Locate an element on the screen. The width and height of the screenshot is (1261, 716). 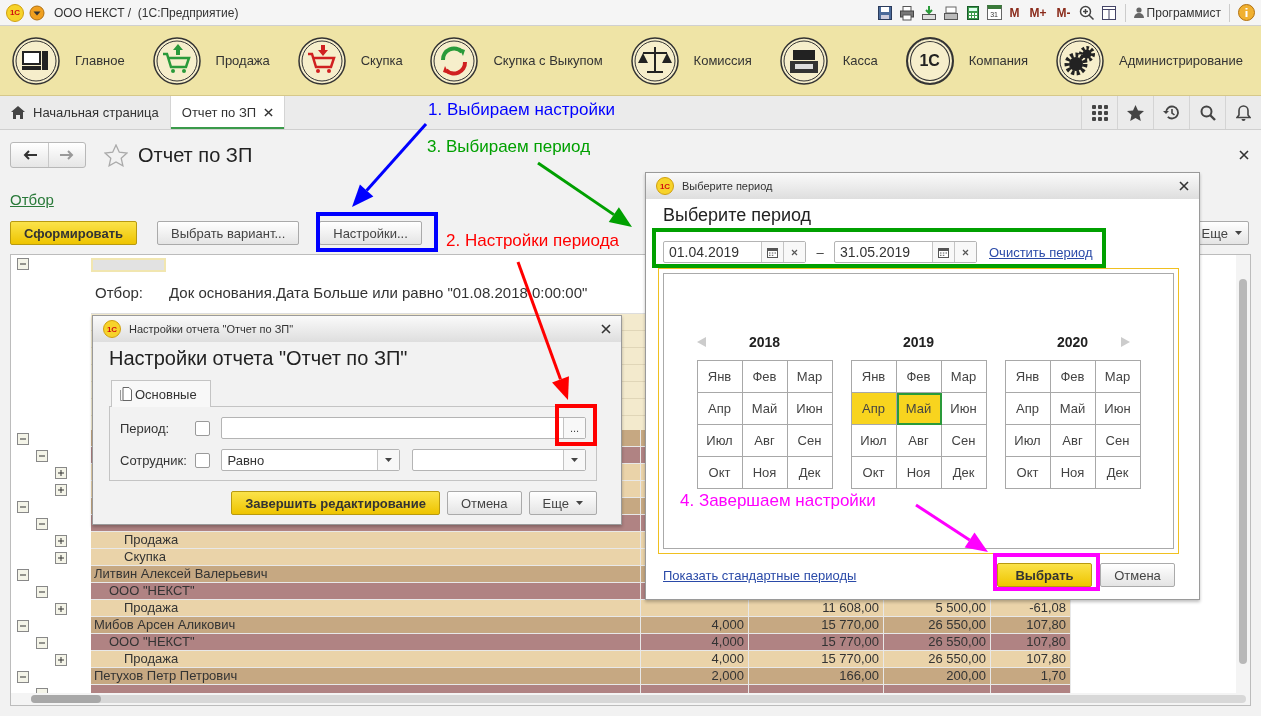
star-icon is located at coordinates (1135, 112).